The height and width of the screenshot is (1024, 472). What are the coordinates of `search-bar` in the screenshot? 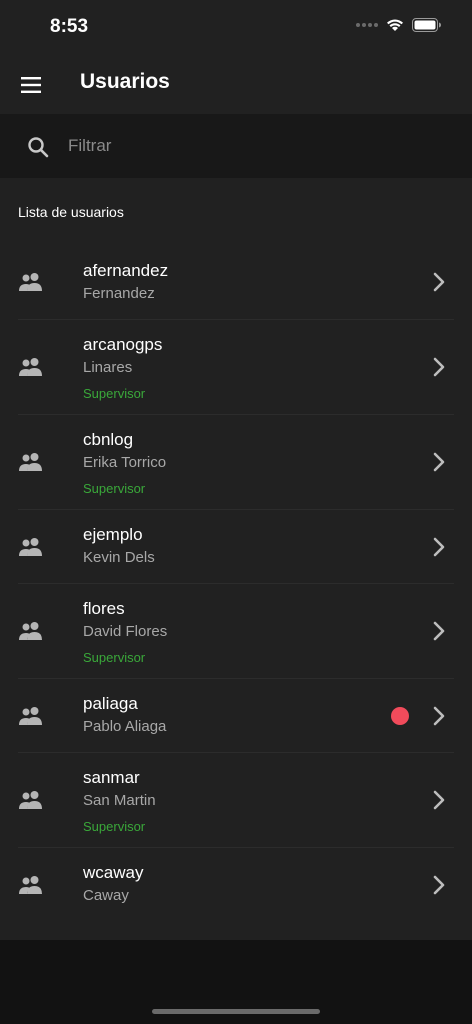 It's located at (236, 146).